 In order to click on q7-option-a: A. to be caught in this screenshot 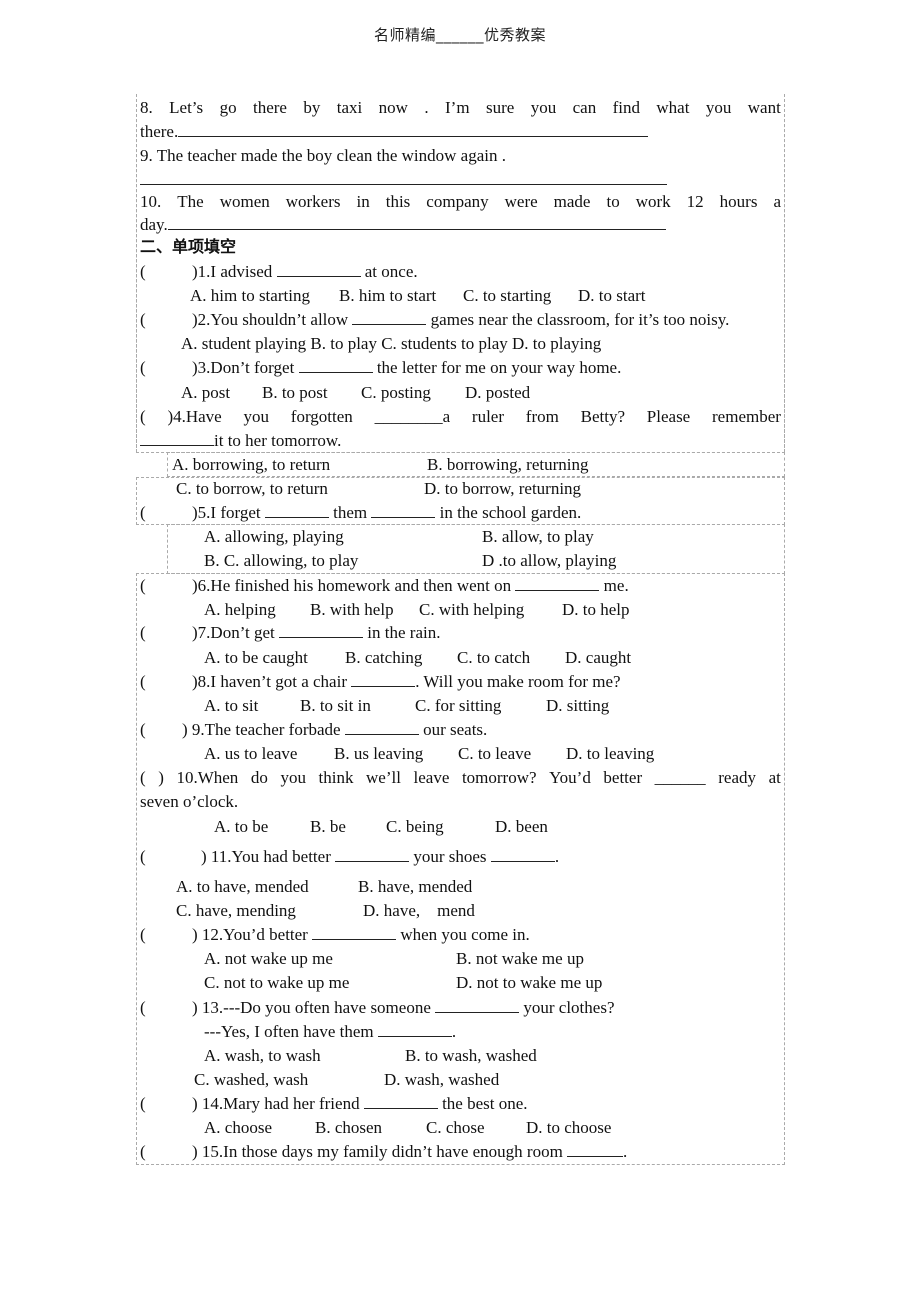, I will do `click(256, 658)`.